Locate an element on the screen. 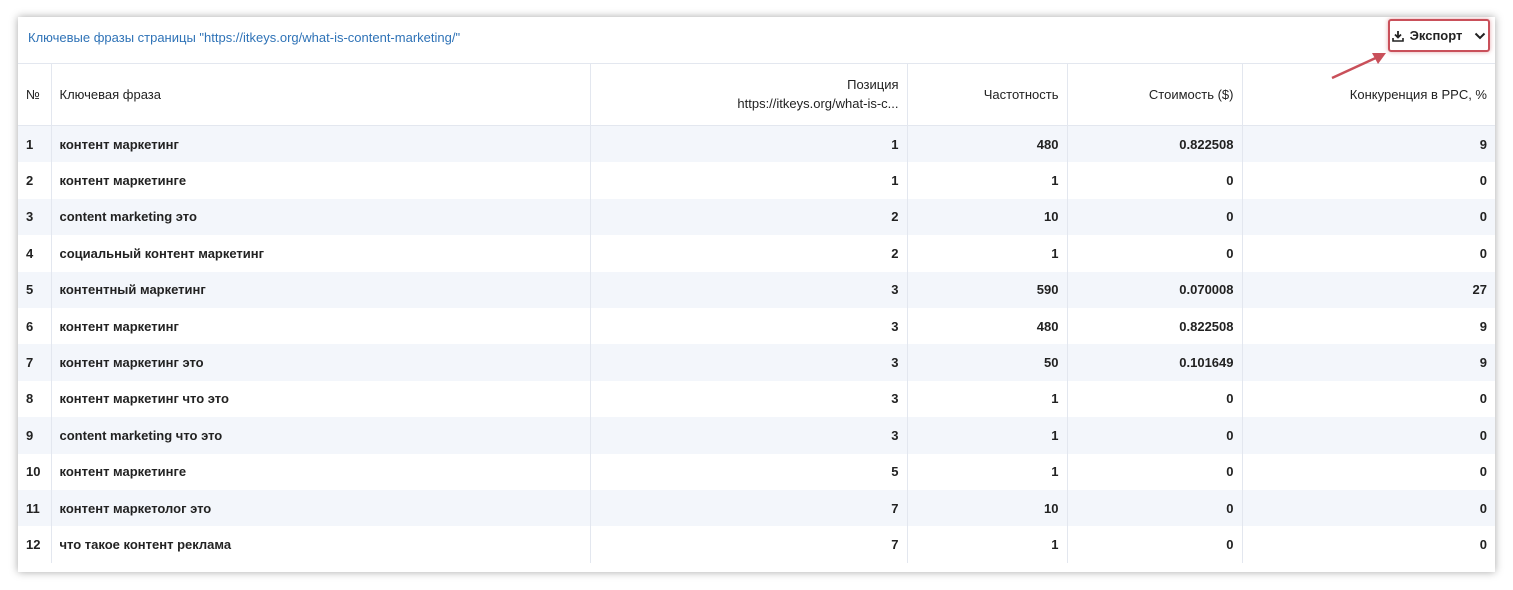 This screenshot has width=1513, height=590. col-header-position-label: Позиция is located at coordinates (873, 84).